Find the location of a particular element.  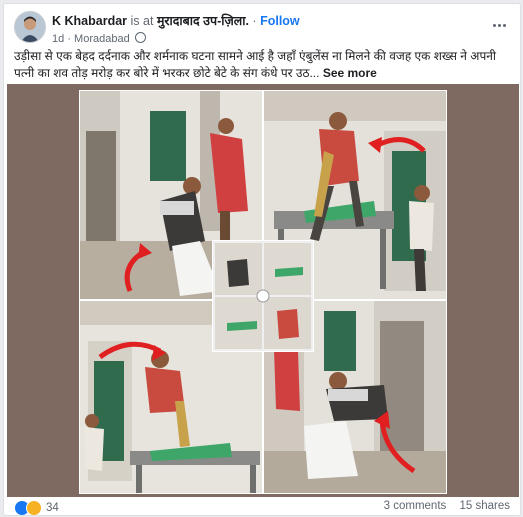

shares-count: 15 shares is located at coordinates (484, 506).